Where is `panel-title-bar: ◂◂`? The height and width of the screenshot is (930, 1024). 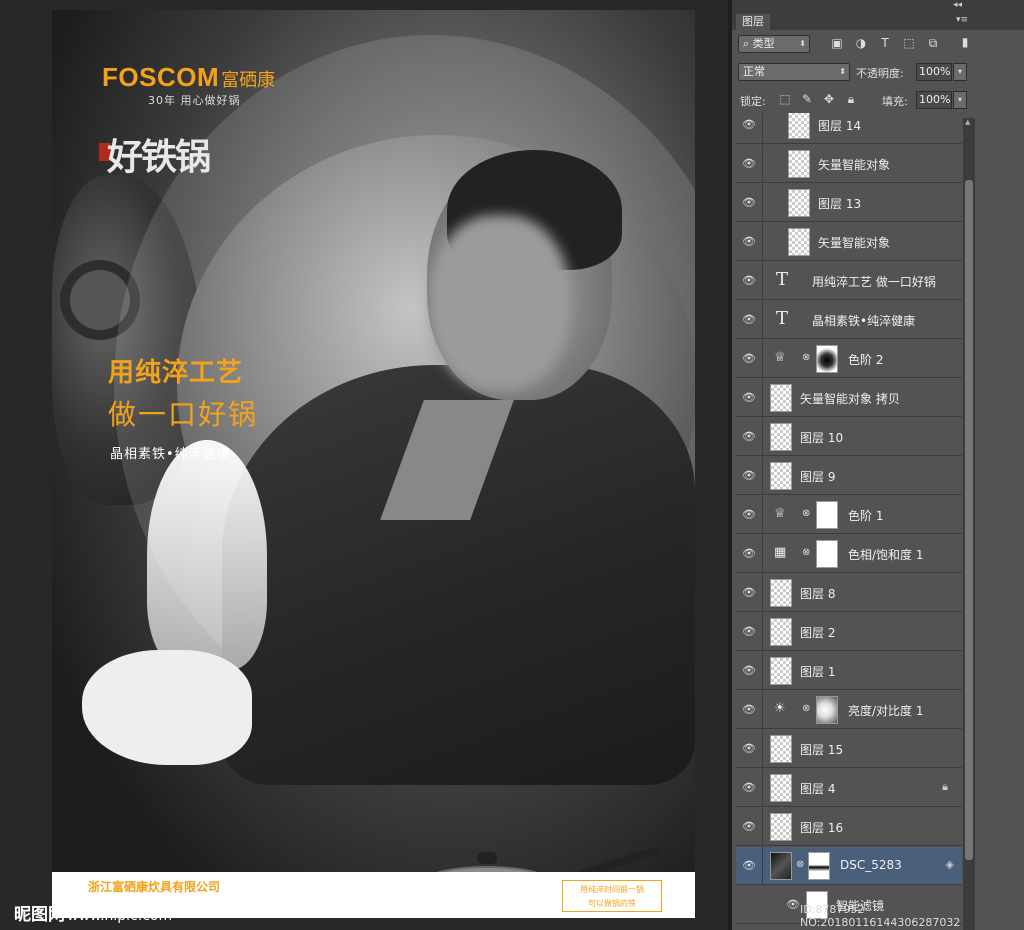 panel-title-bar: ◂◂ is located at coordinates (878, 6).